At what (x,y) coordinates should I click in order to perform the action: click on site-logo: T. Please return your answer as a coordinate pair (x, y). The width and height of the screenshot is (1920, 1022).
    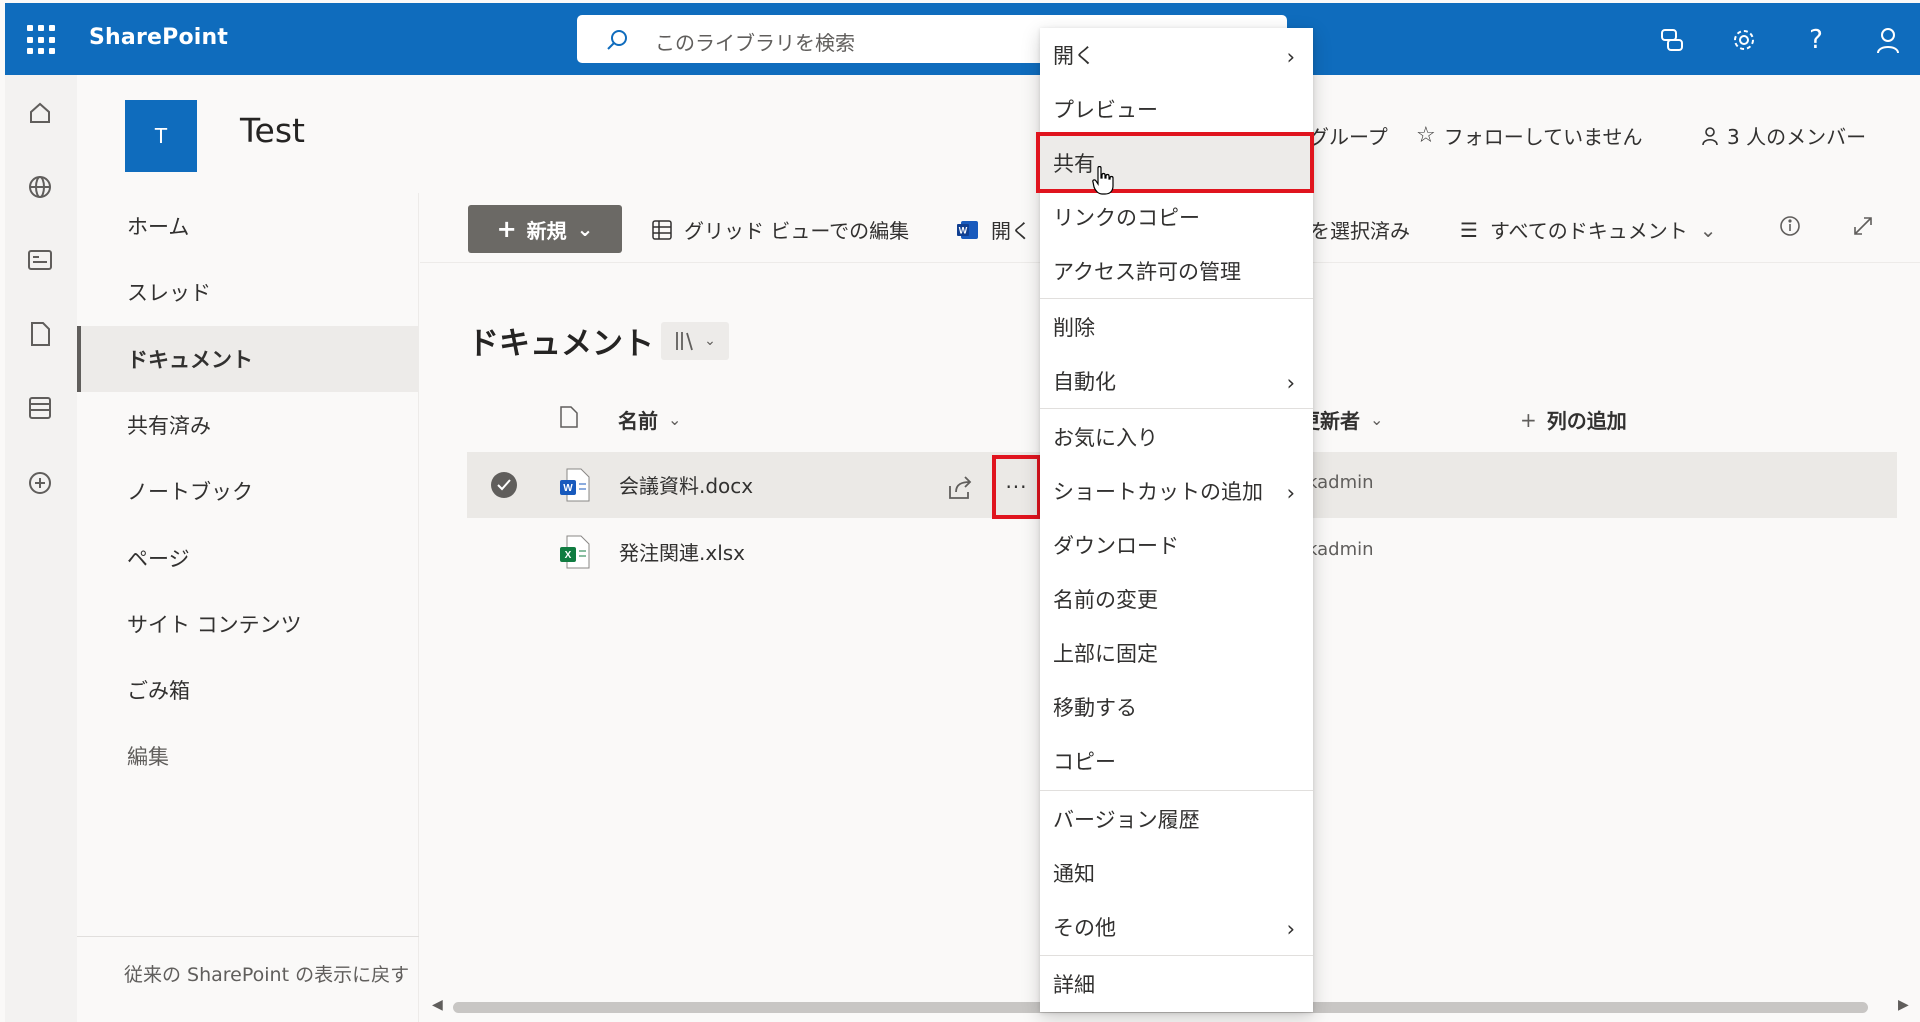
    Looking at the image, I should click on (161, 136).